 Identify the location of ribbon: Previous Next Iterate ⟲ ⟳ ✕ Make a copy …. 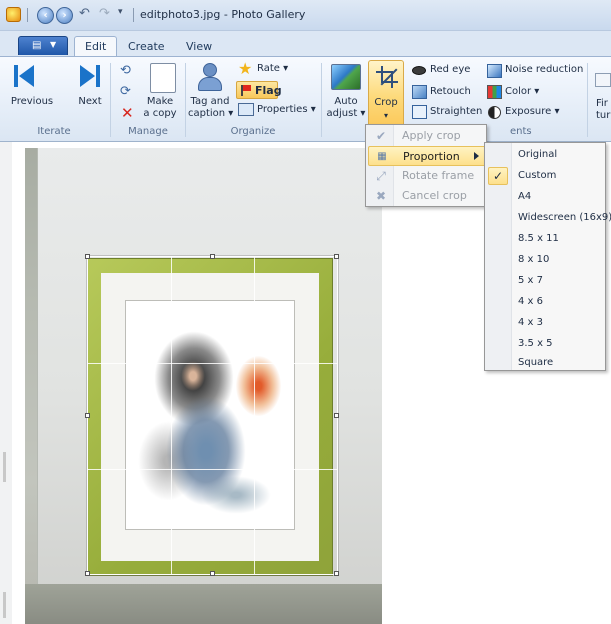
(305, 99).